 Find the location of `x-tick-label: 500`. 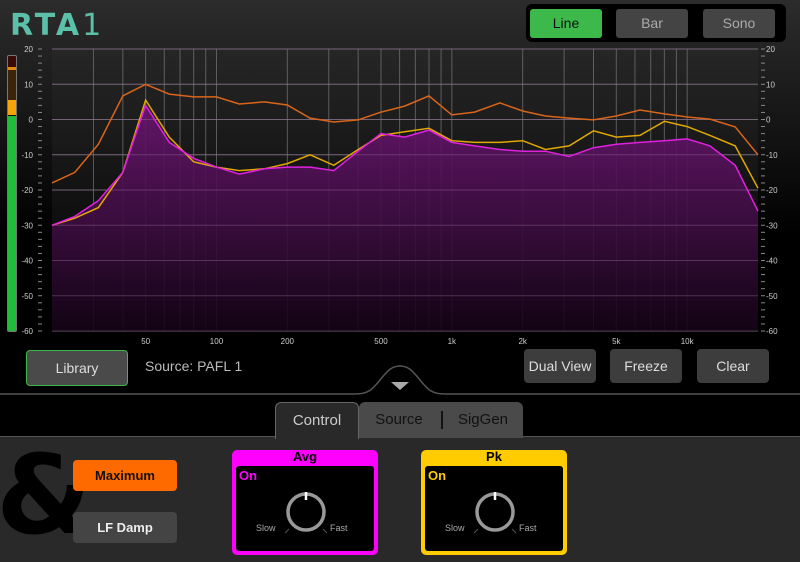

x-tick-label: 500 is located at coordinates (381, 341).